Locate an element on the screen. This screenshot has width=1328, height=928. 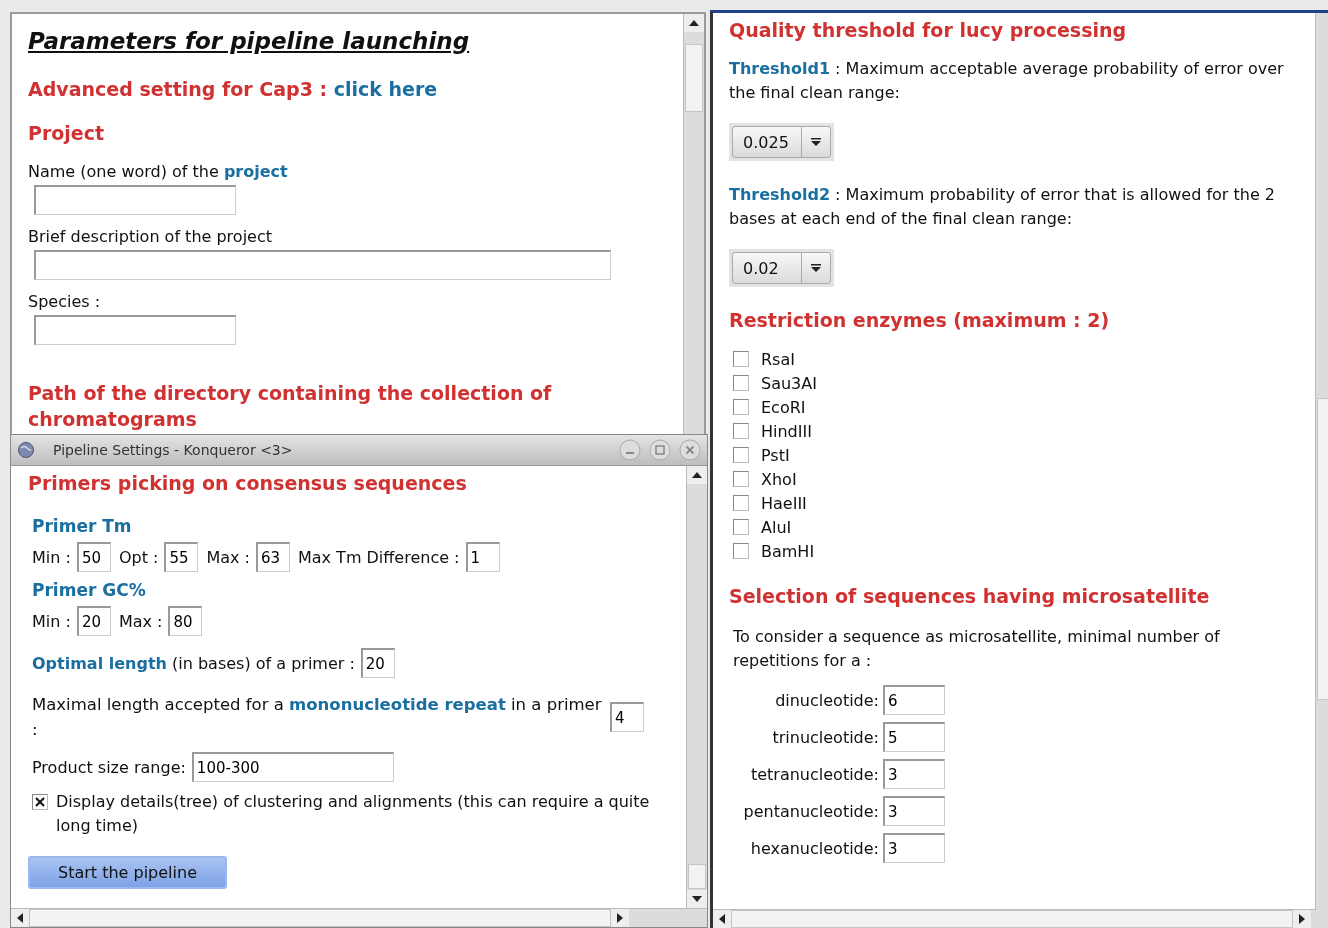
threshold-dropdown: 0.02 is located at coordinates (781, 268).